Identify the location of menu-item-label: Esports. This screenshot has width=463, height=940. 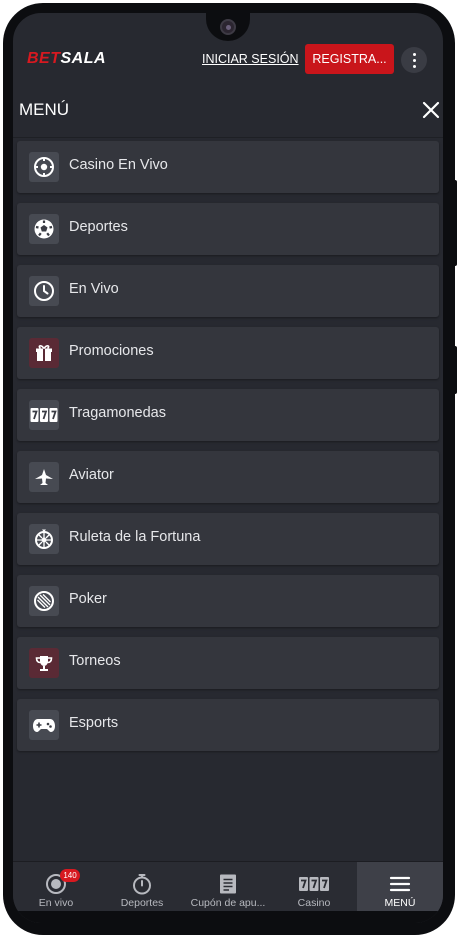
(94, 723).